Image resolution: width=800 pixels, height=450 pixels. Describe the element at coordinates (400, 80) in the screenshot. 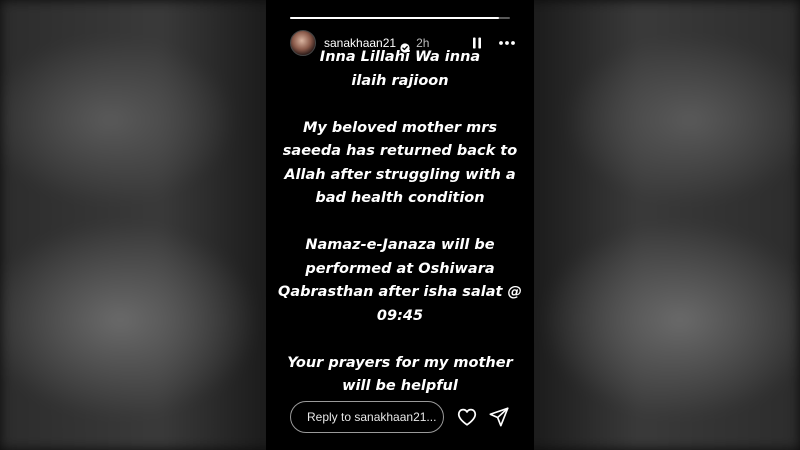

I see `message-line-2: ilaih rajioon` at that location.